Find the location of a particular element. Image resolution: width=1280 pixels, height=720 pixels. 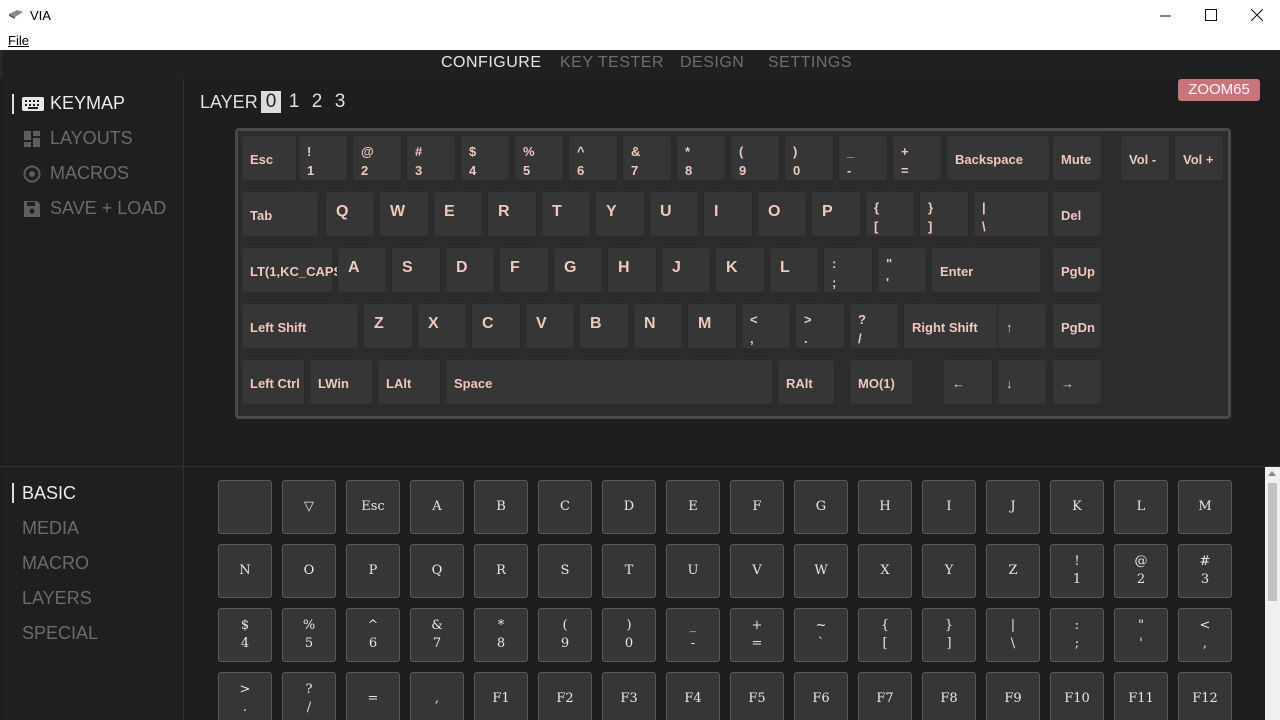

category-macro: MACRO is located at coordinates (55, 563).